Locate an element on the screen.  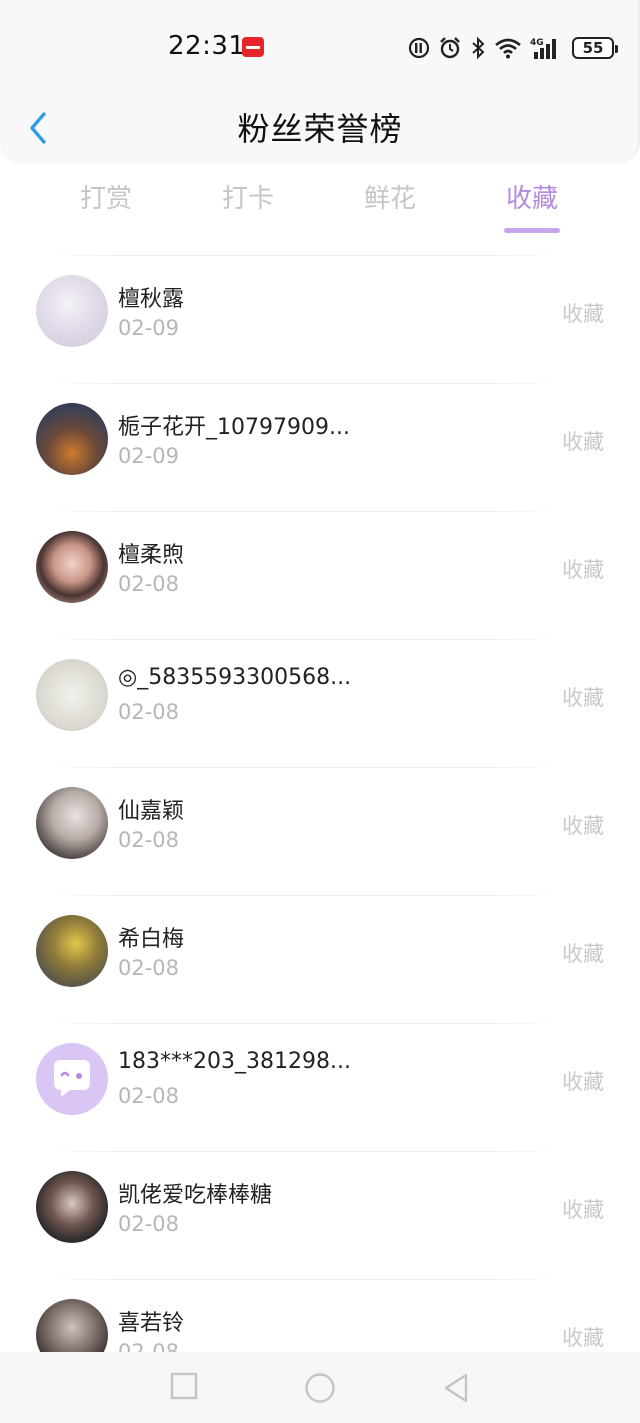
back-nav-button is located at coordinates (456, 1390).